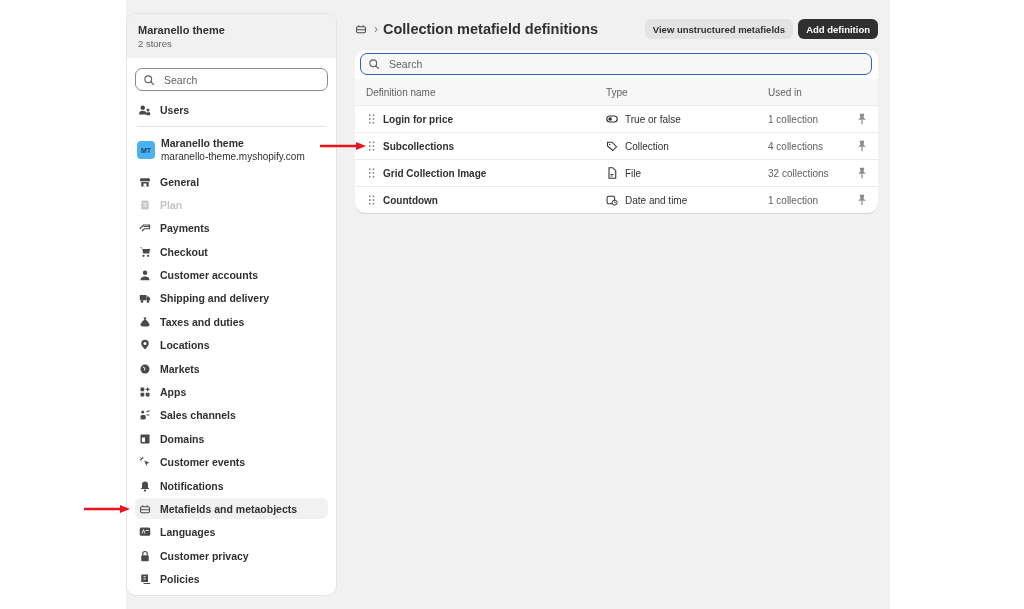 This screenshot has height=609, width=1024. I want to click on settings-nav-item: Domains, so click(231, 439).